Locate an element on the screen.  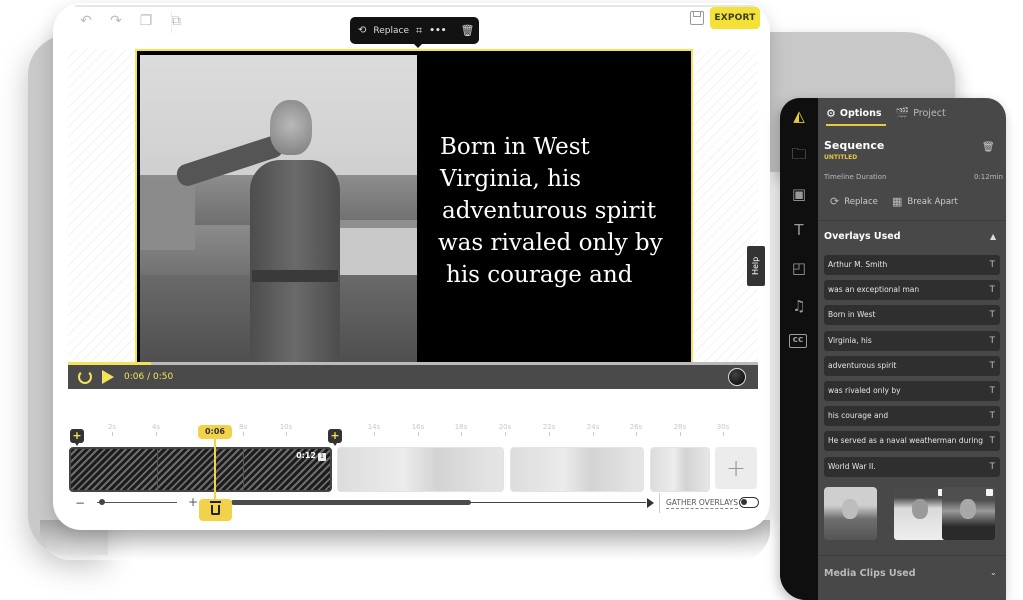
delete-clip-button is located at coordinates (215, 510).